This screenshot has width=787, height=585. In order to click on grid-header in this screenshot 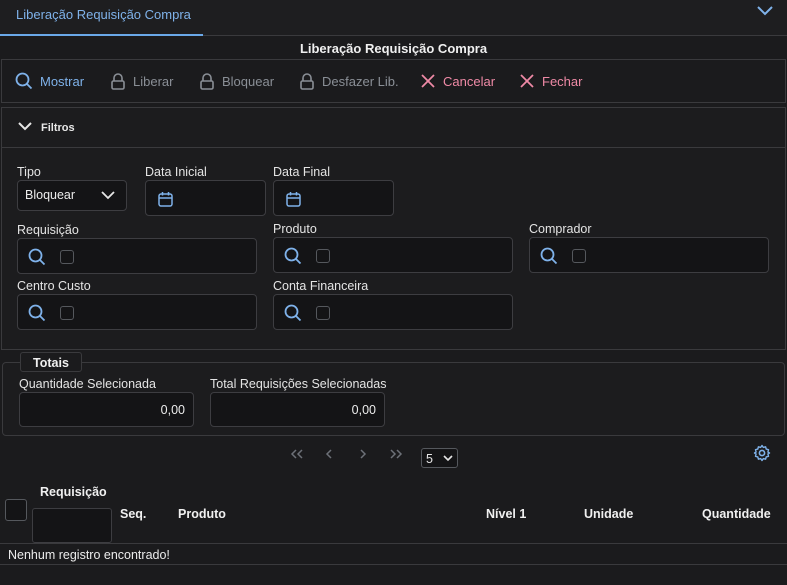, I will do `click(393, 508)`.